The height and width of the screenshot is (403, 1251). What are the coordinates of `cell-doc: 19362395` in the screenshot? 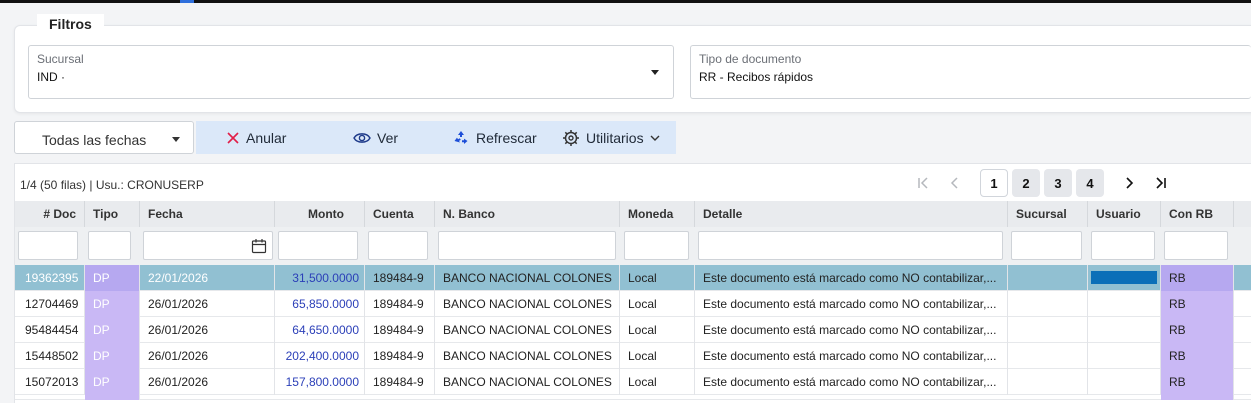 It's located at (50, 278).